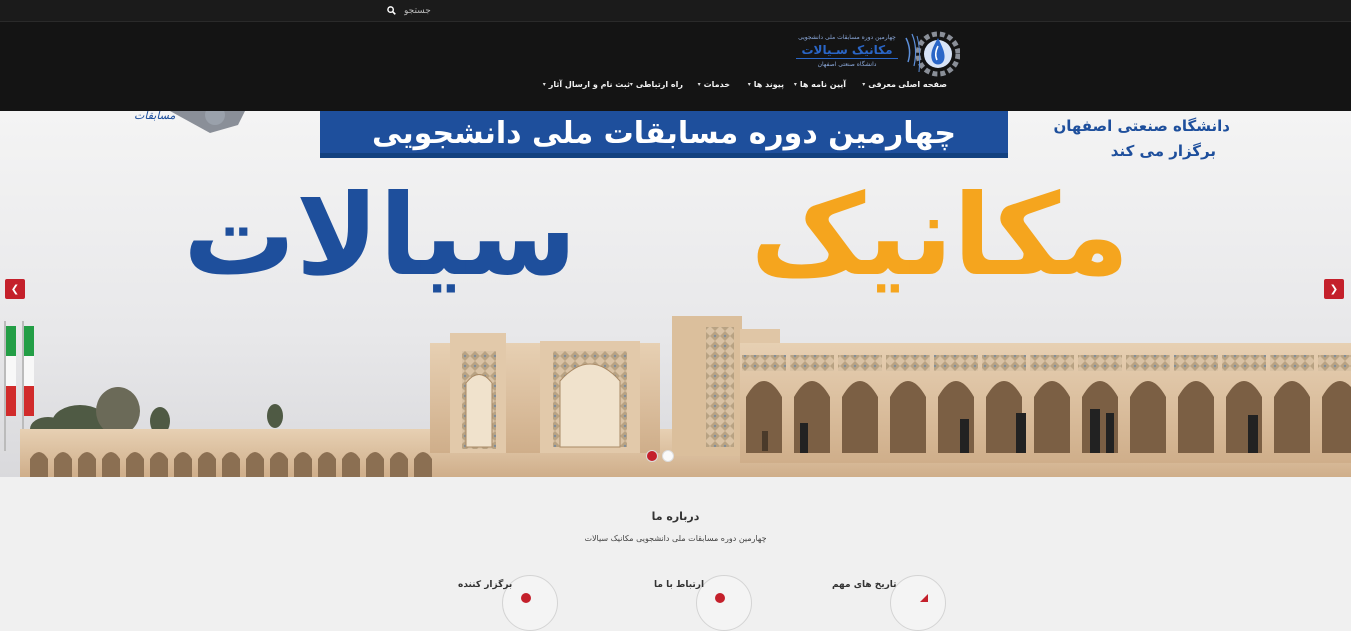 This screenshot has width=1351, height=631. I want to click on logo-line3: دانشگاه صنعتی اصفهان, so click(847, 64).